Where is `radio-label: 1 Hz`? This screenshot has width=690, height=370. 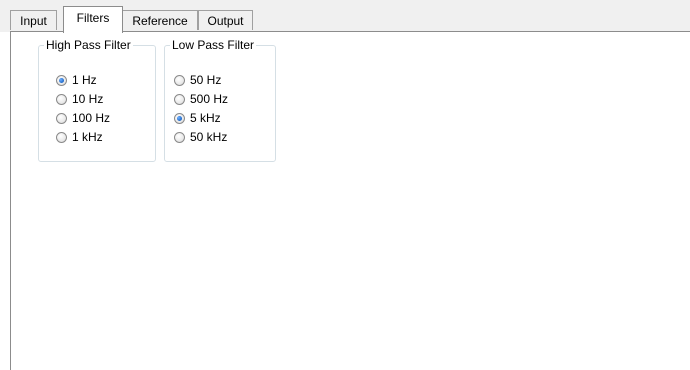 radio-label: 1 Hz is located at coordinates (84, 80).